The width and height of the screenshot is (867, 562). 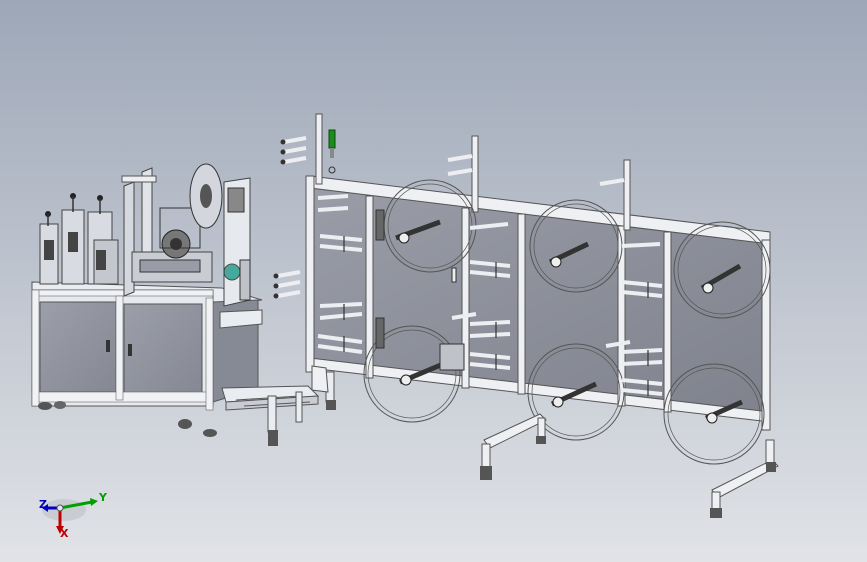 I want to click on triad-y-label: Y, so click(x=103, y=497).